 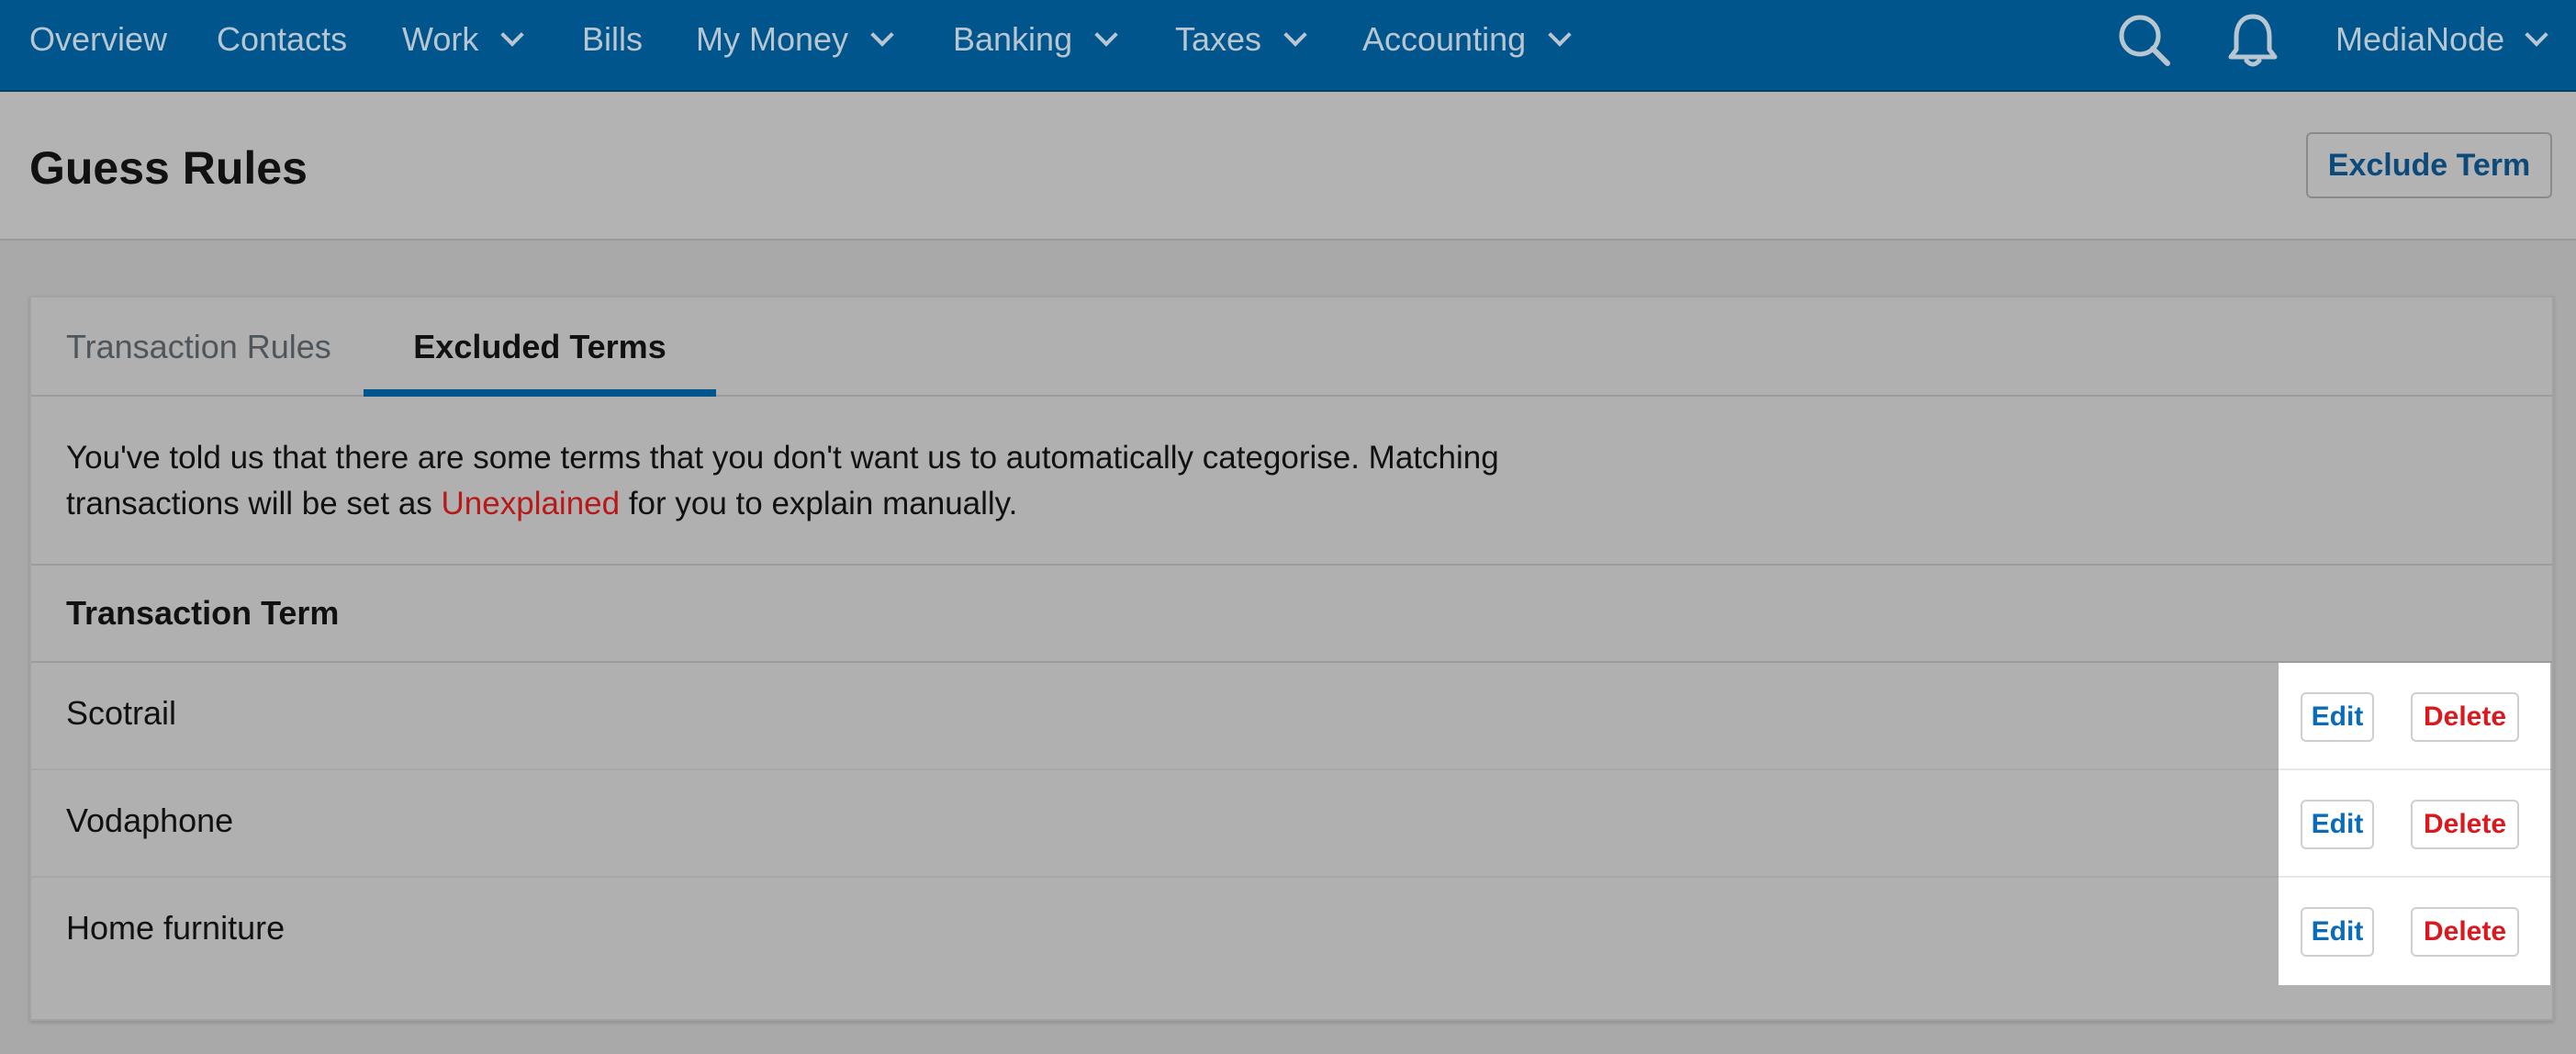 I want to click on nav-item-overview: Overview, so click(x=98, y=39).